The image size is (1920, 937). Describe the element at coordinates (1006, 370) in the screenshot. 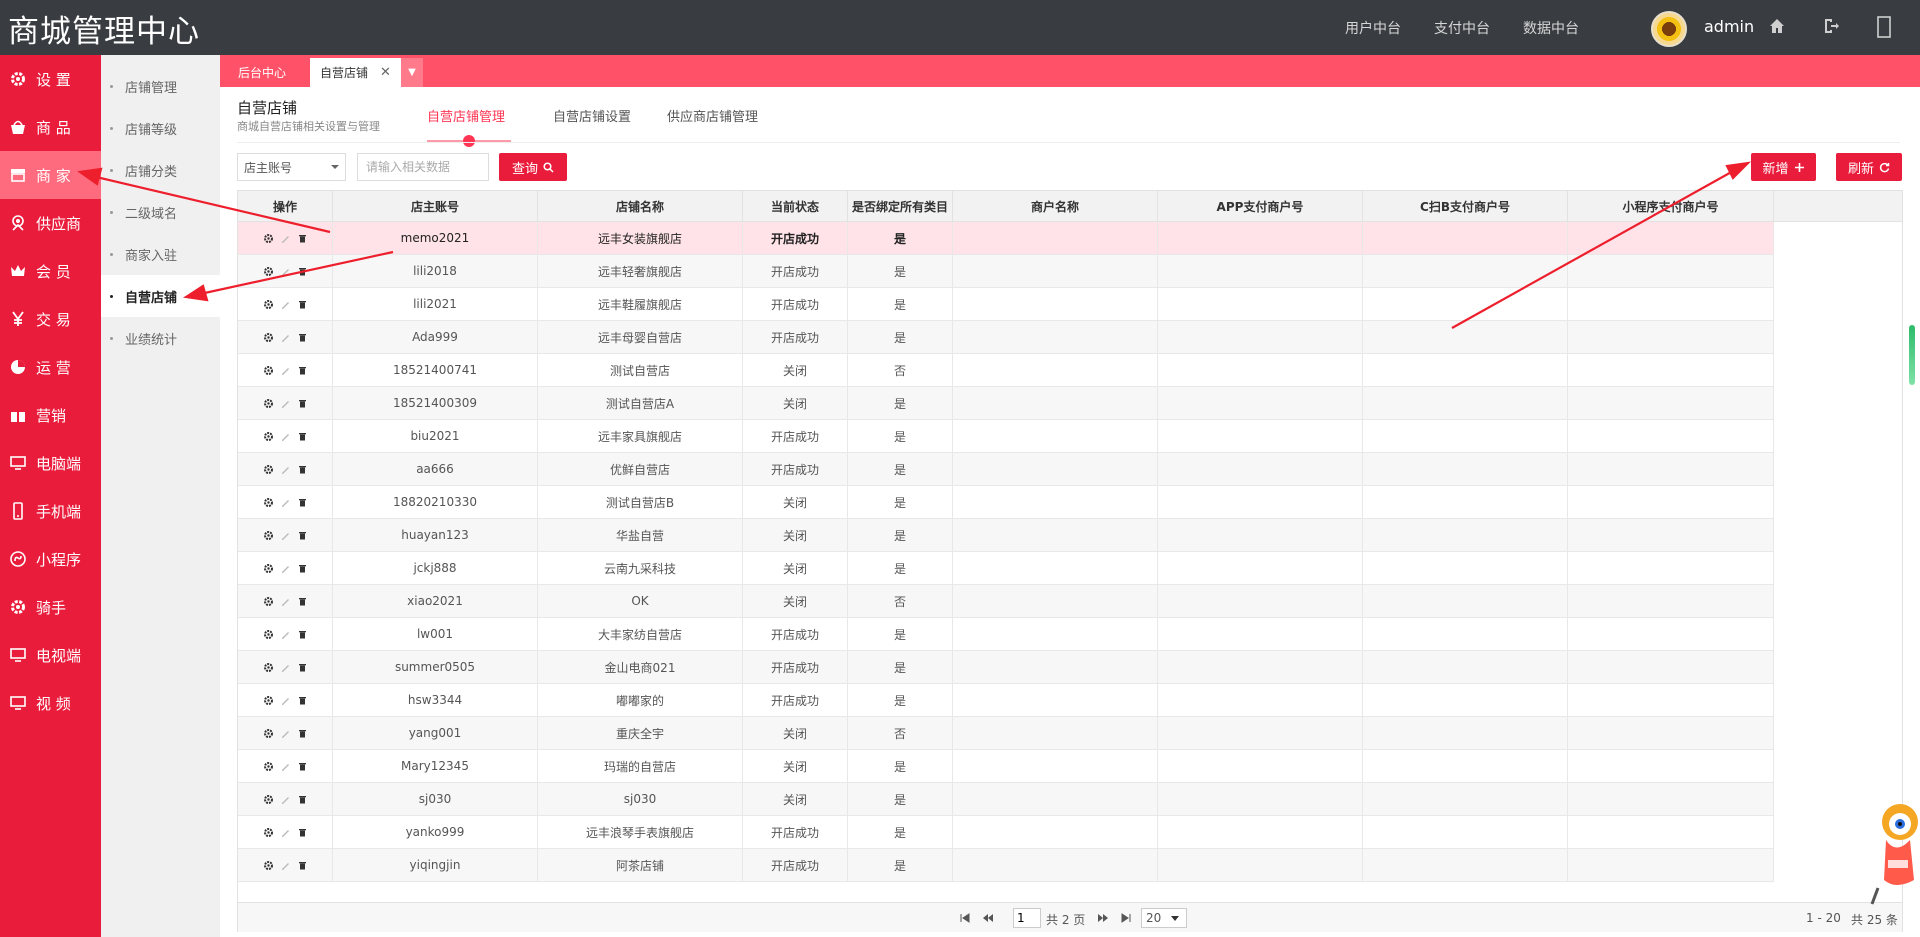

I see `table-row: 18521400741 测试自营店 关闭否` at that location.